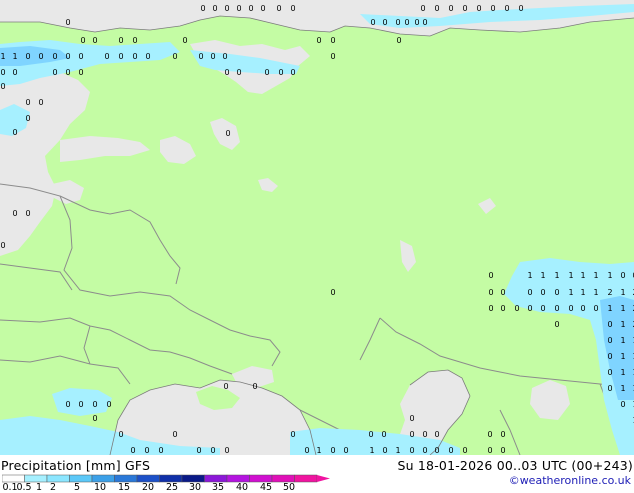 This screenshot has height=493, width=634. What do you see at coordinates (570, 480) in the screenshot?
I see `source-credit: ©weatheronline.co.uk` at bounding box center [570, 480].